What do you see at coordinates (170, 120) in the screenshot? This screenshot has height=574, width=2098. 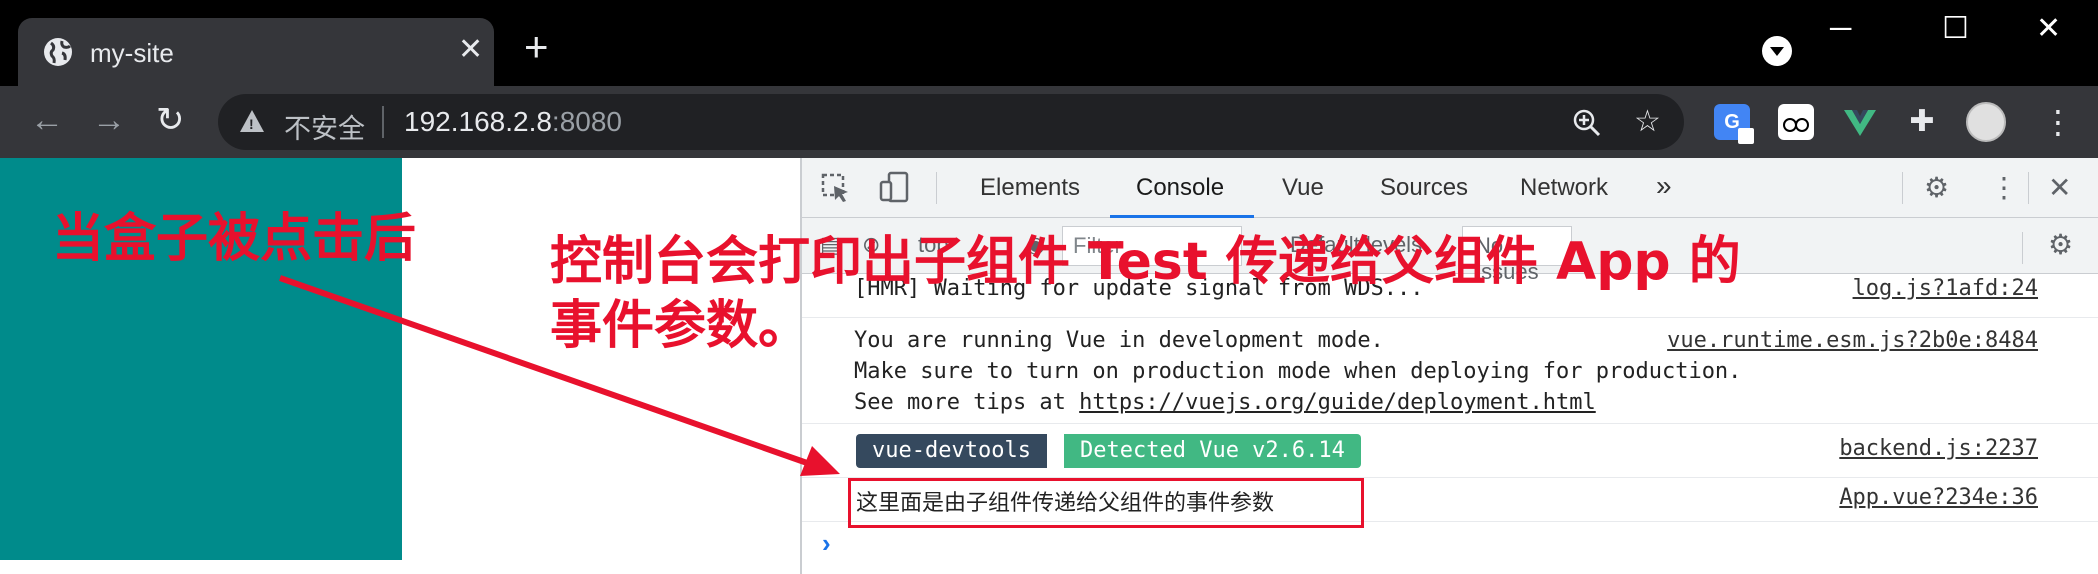 I see `reload-icon: ↻` at bounding box center [170, 120].